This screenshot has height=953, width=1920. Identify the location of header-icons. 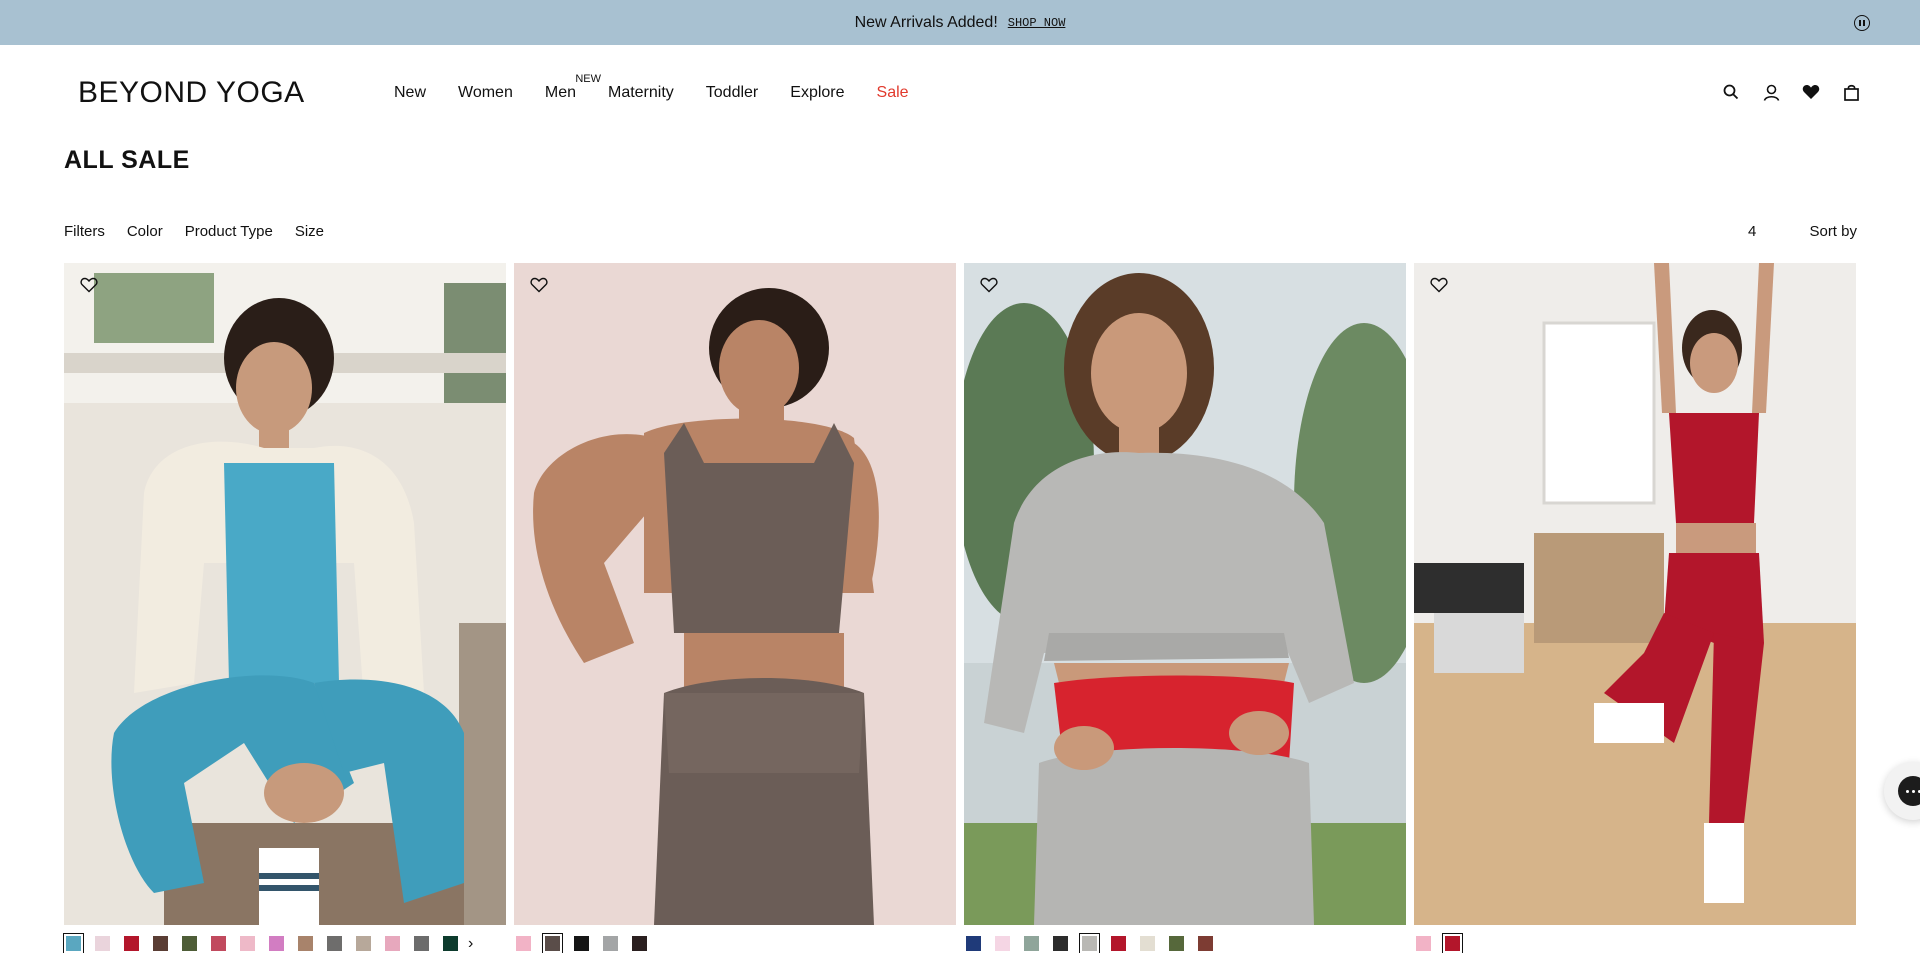
(1791, 92).